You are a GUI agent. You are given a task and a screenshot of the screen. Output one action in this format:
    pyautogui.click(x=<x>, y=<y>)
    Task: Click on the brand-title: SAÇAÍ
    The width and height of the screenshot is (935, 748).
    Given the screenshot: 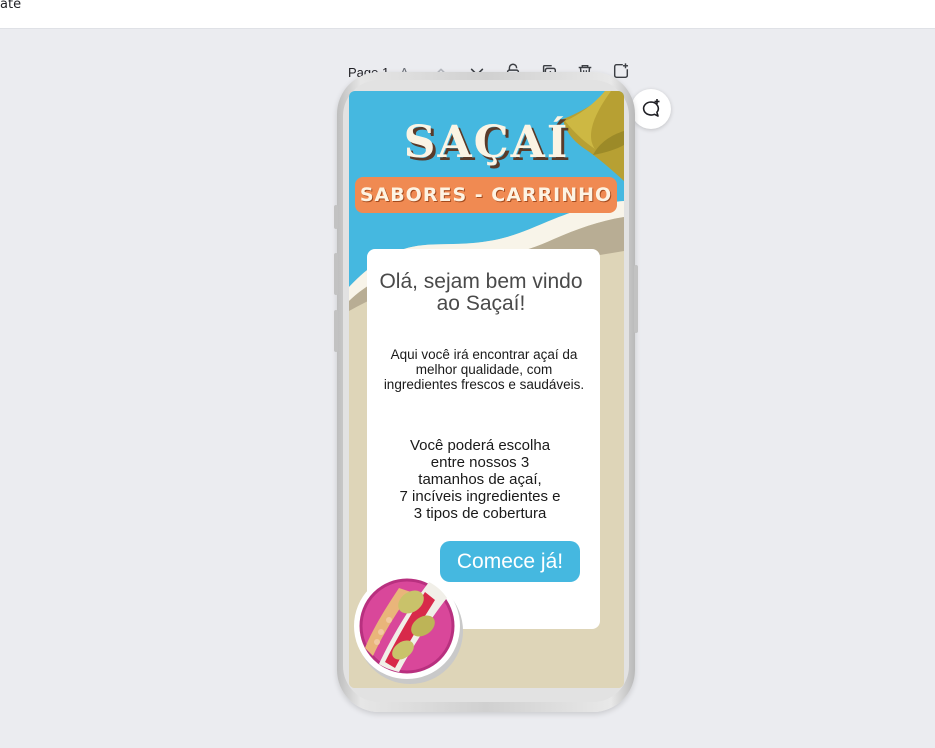 What is the action you would take?
    pyautogui.click(x=486, y=142)
    